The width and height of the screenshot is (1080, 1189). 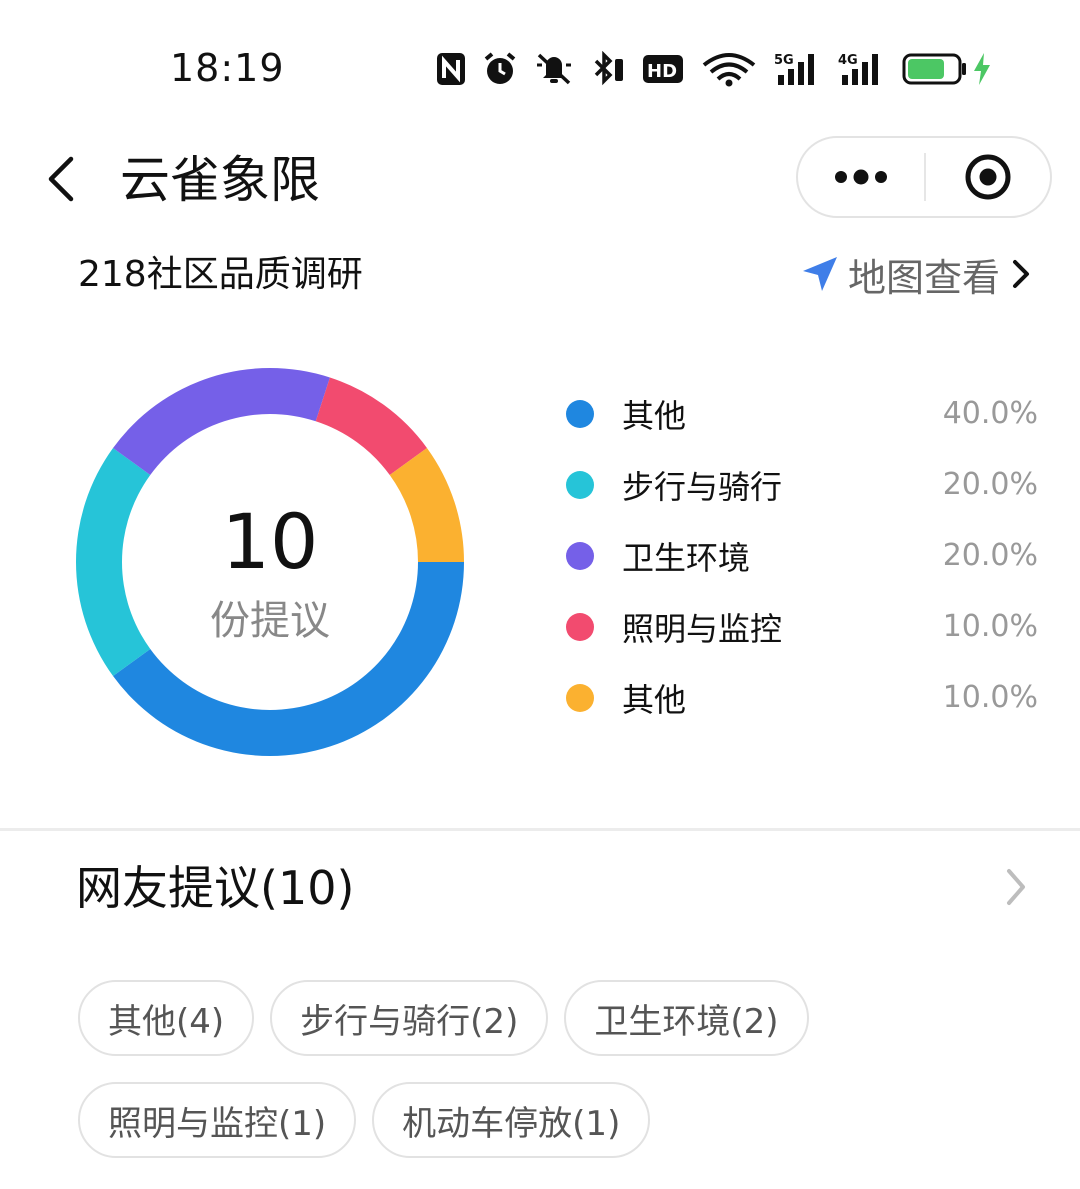 What do you see at coordinates (924, 277) in the screenshot?
I see `map-view-label: 地图查看` at bounding box center [924, 277].